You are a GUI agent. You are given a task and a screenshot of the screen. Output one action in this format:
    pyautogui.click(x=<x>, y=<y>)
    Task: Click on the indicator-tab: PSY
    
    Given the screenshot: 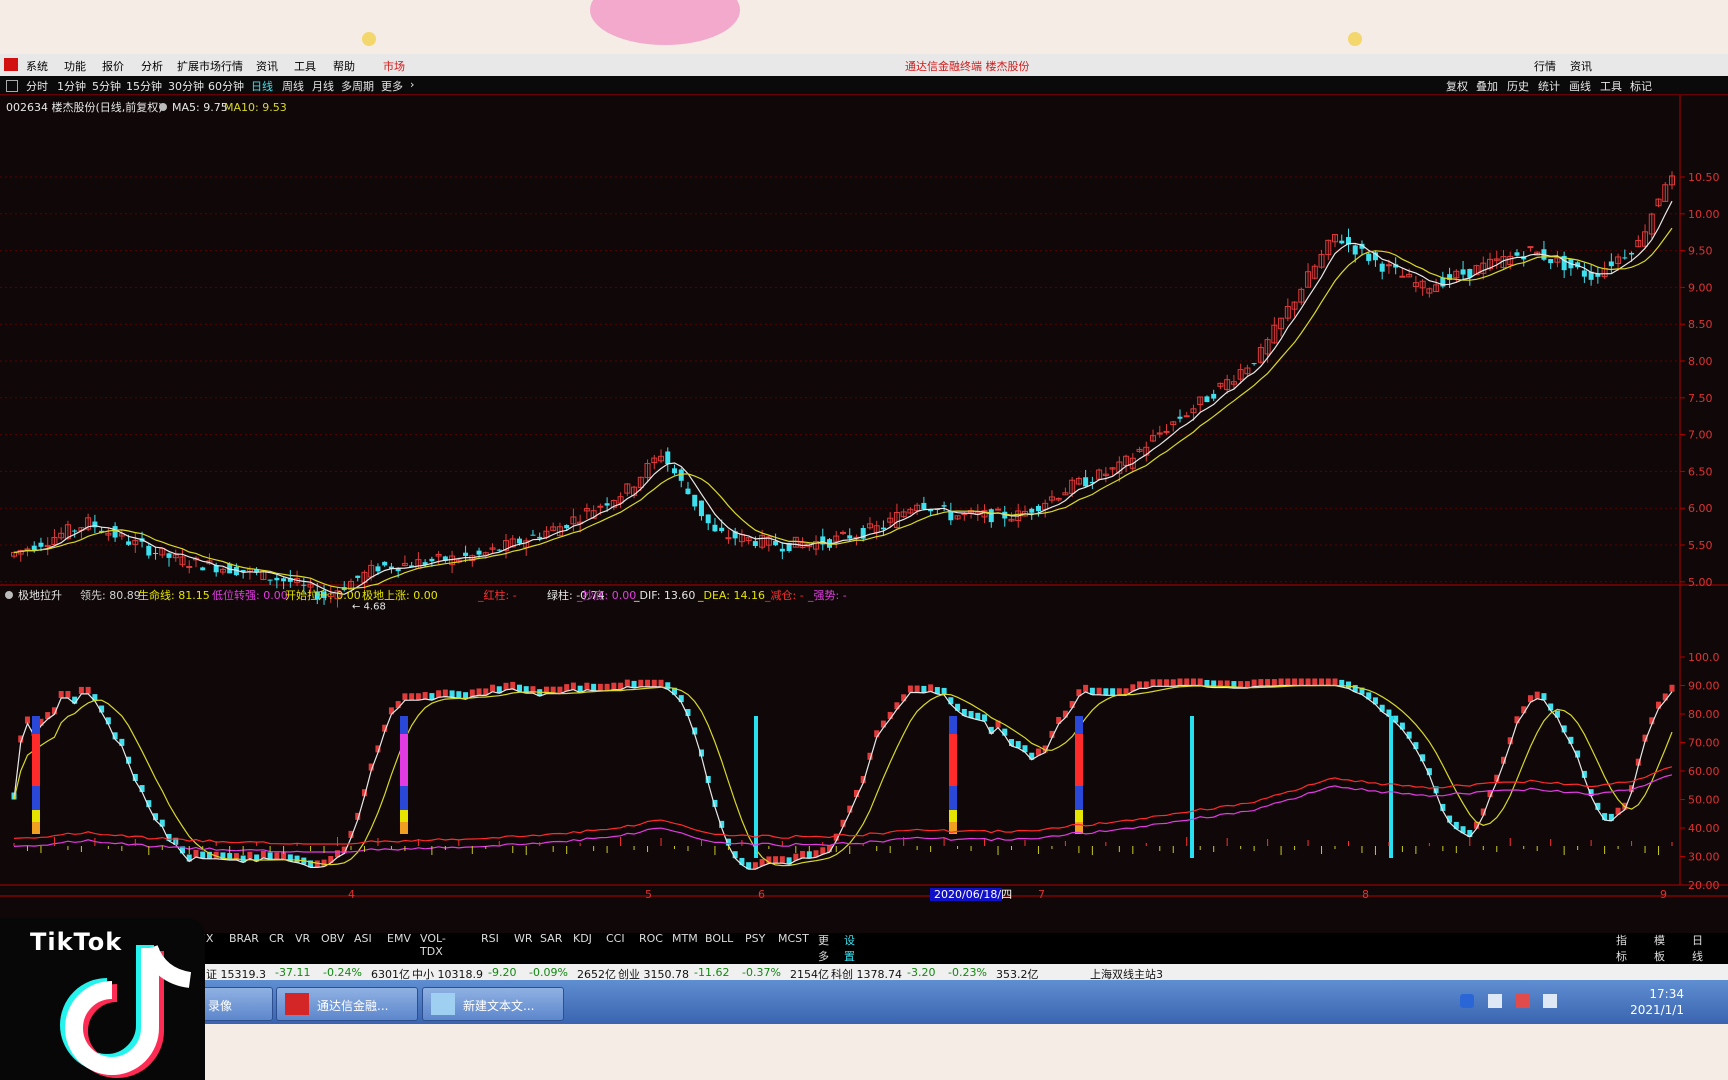 What is the action you would take?
    pyautogui.click(x=755, y=938)
    